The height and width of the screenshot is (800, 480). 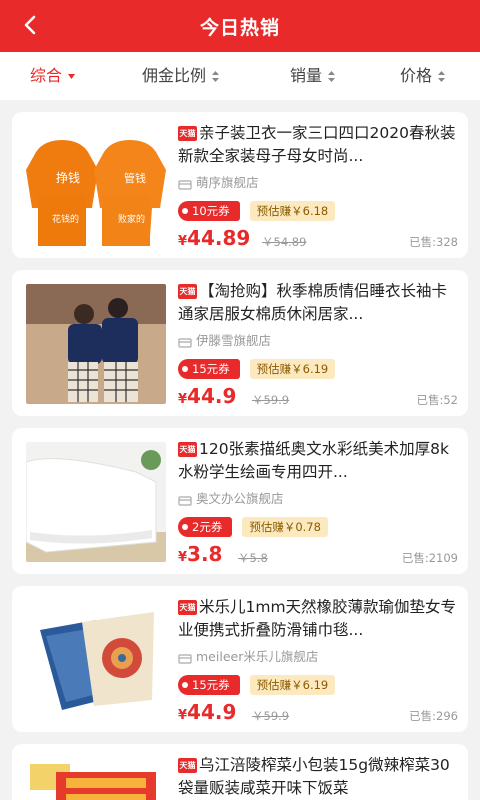 What do you see at coordinates (416, 75) in the screenshot?
I see `tab-label: 价格` at bounding box center [416, 75].